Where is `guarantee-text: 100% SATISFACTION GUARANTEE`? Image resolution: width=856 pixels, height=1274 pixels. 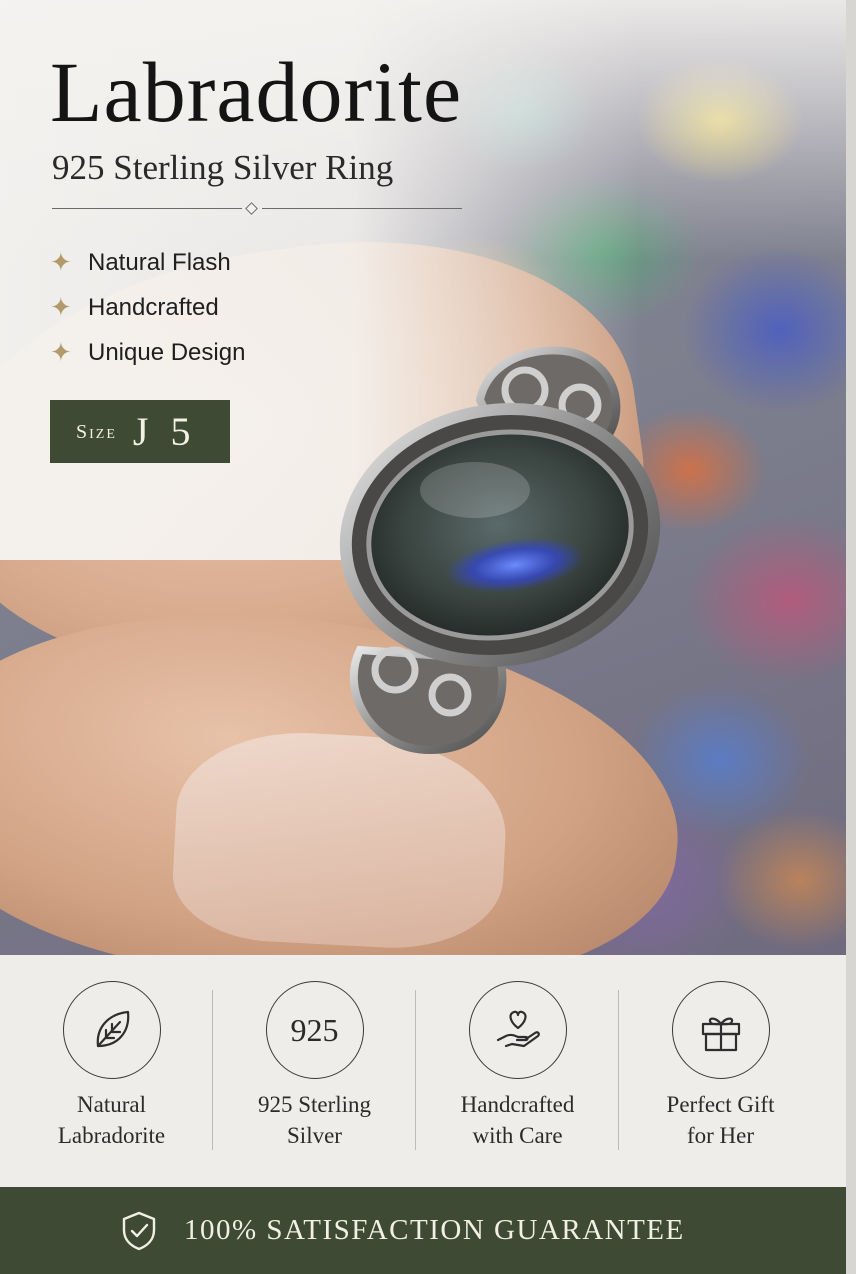 guarantee-text: 100% SATISFACTION GUARANTEE is located at coordinates (434, 1230).